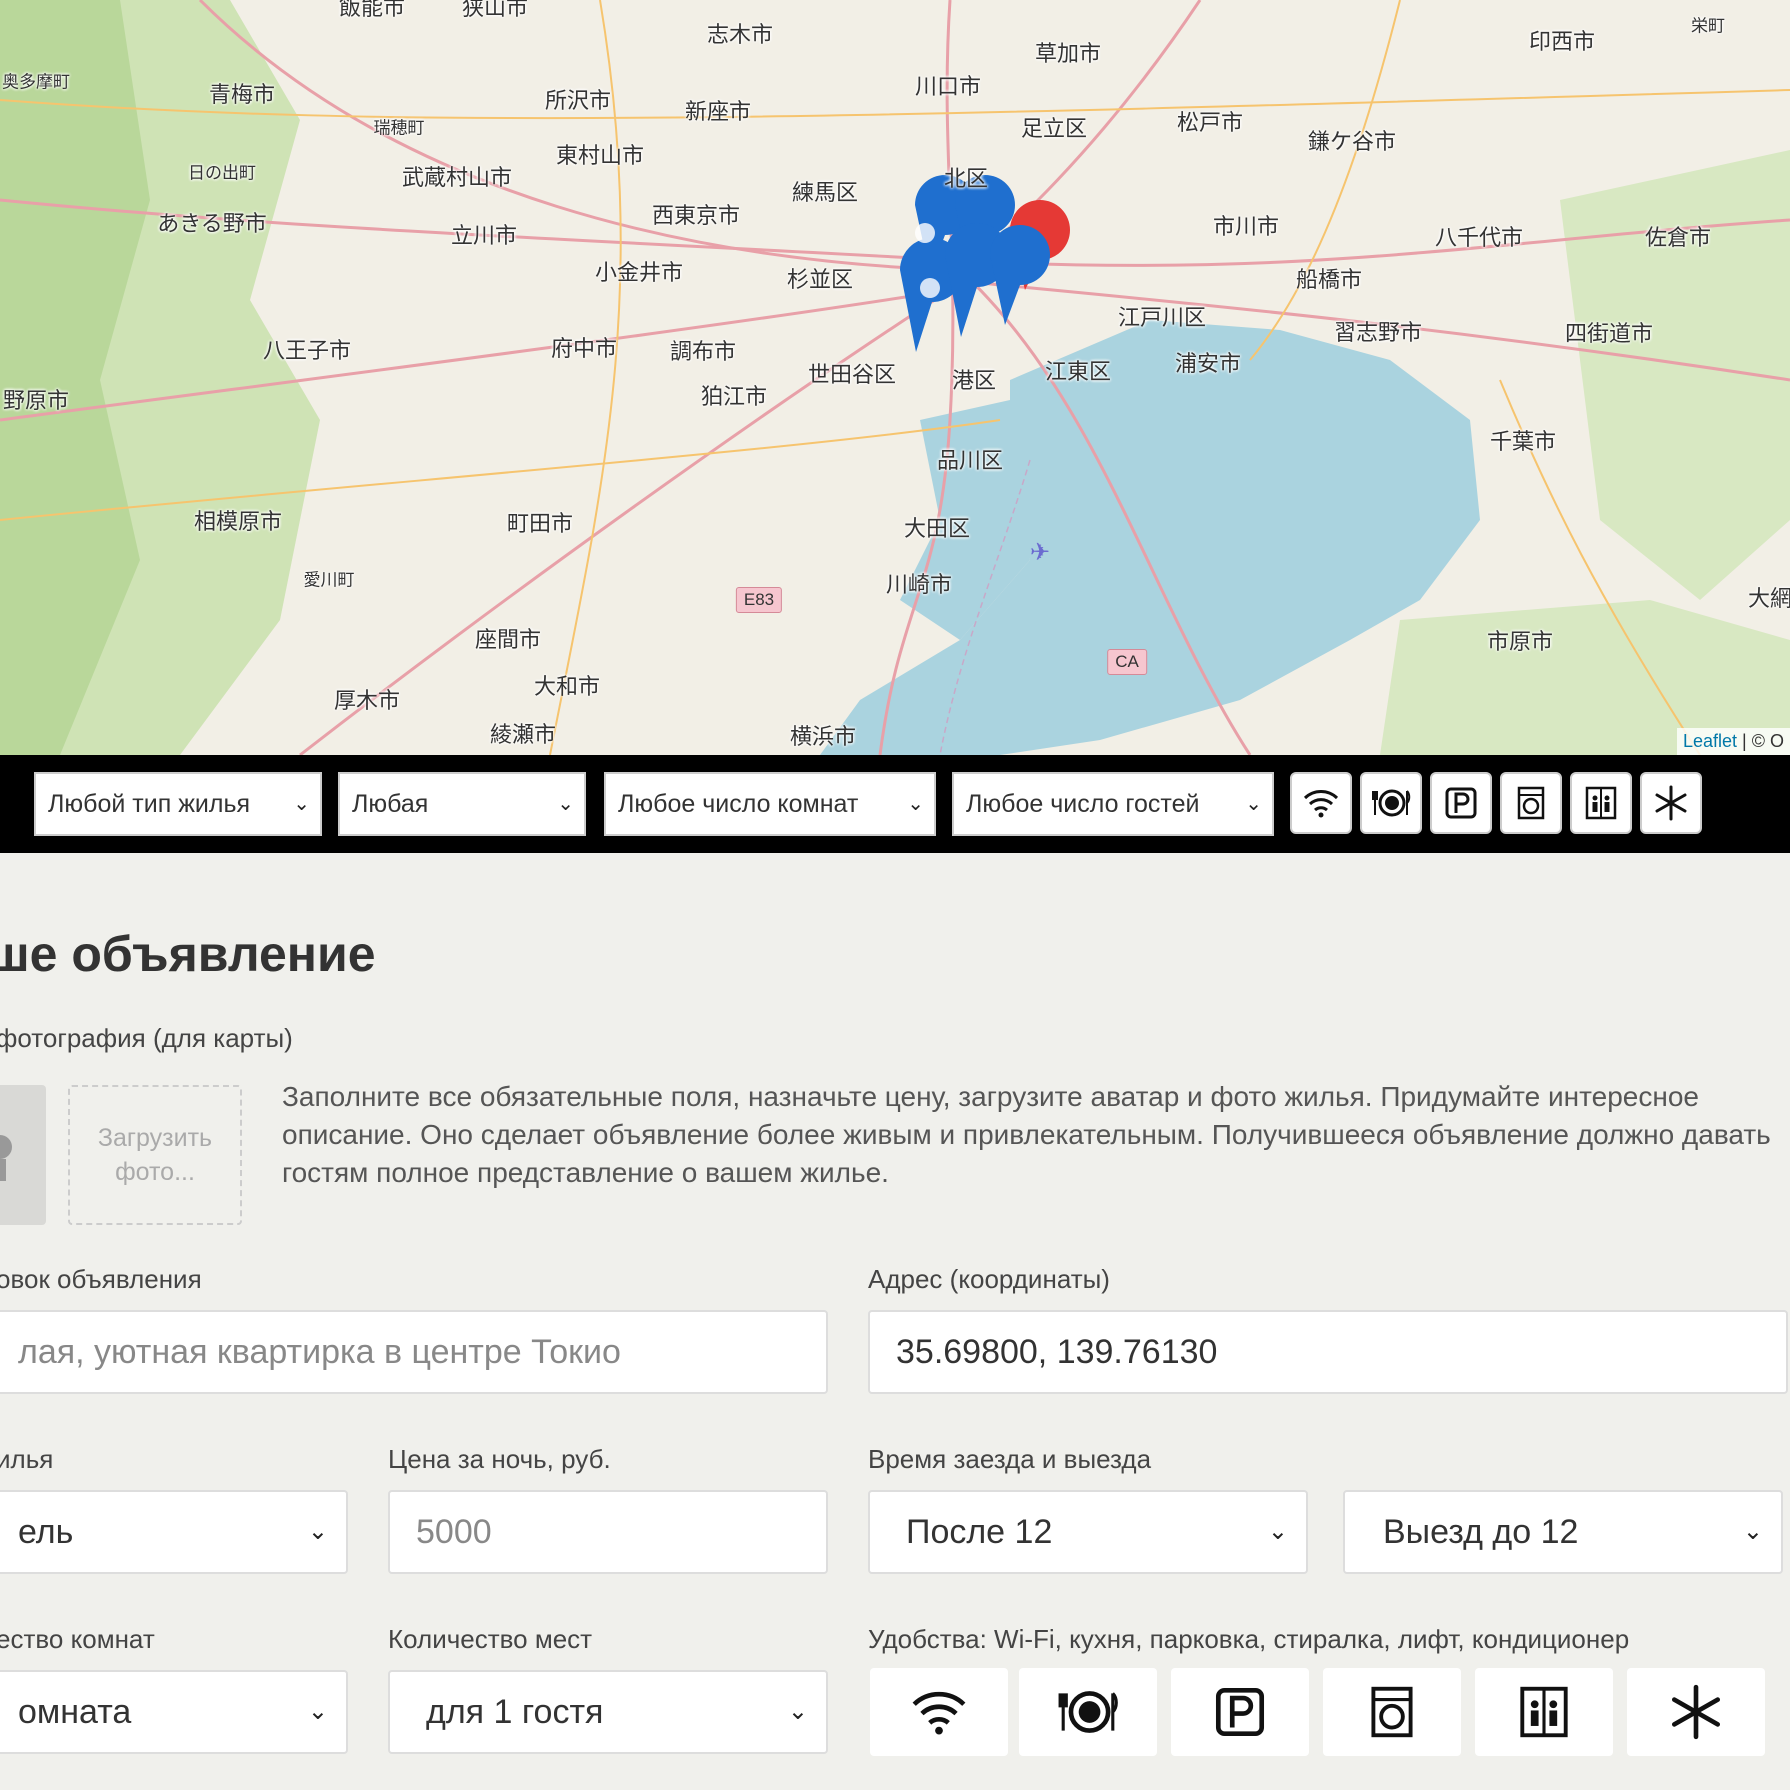  I want to click on time-label: Время заезда и выезда, so click(1010, 1459).